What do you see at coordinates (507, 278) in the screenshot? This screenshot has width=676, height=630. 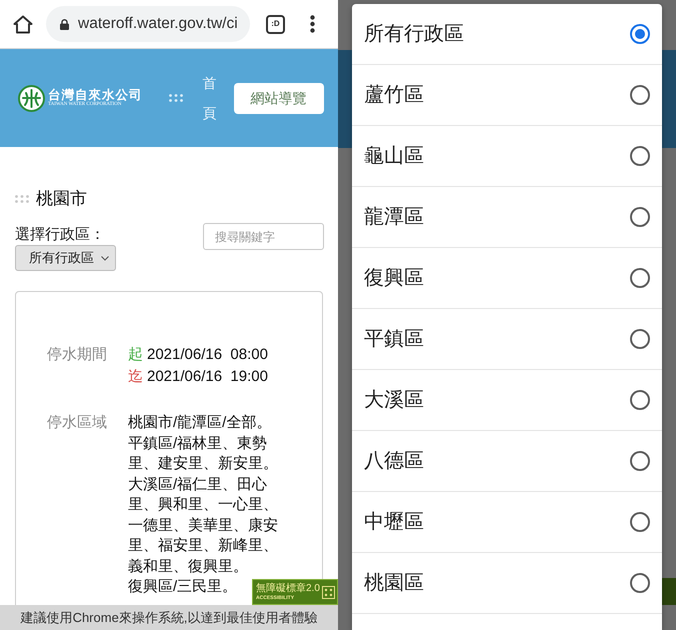 I see `district-option: 復興區` at bounding box center [507, 278].